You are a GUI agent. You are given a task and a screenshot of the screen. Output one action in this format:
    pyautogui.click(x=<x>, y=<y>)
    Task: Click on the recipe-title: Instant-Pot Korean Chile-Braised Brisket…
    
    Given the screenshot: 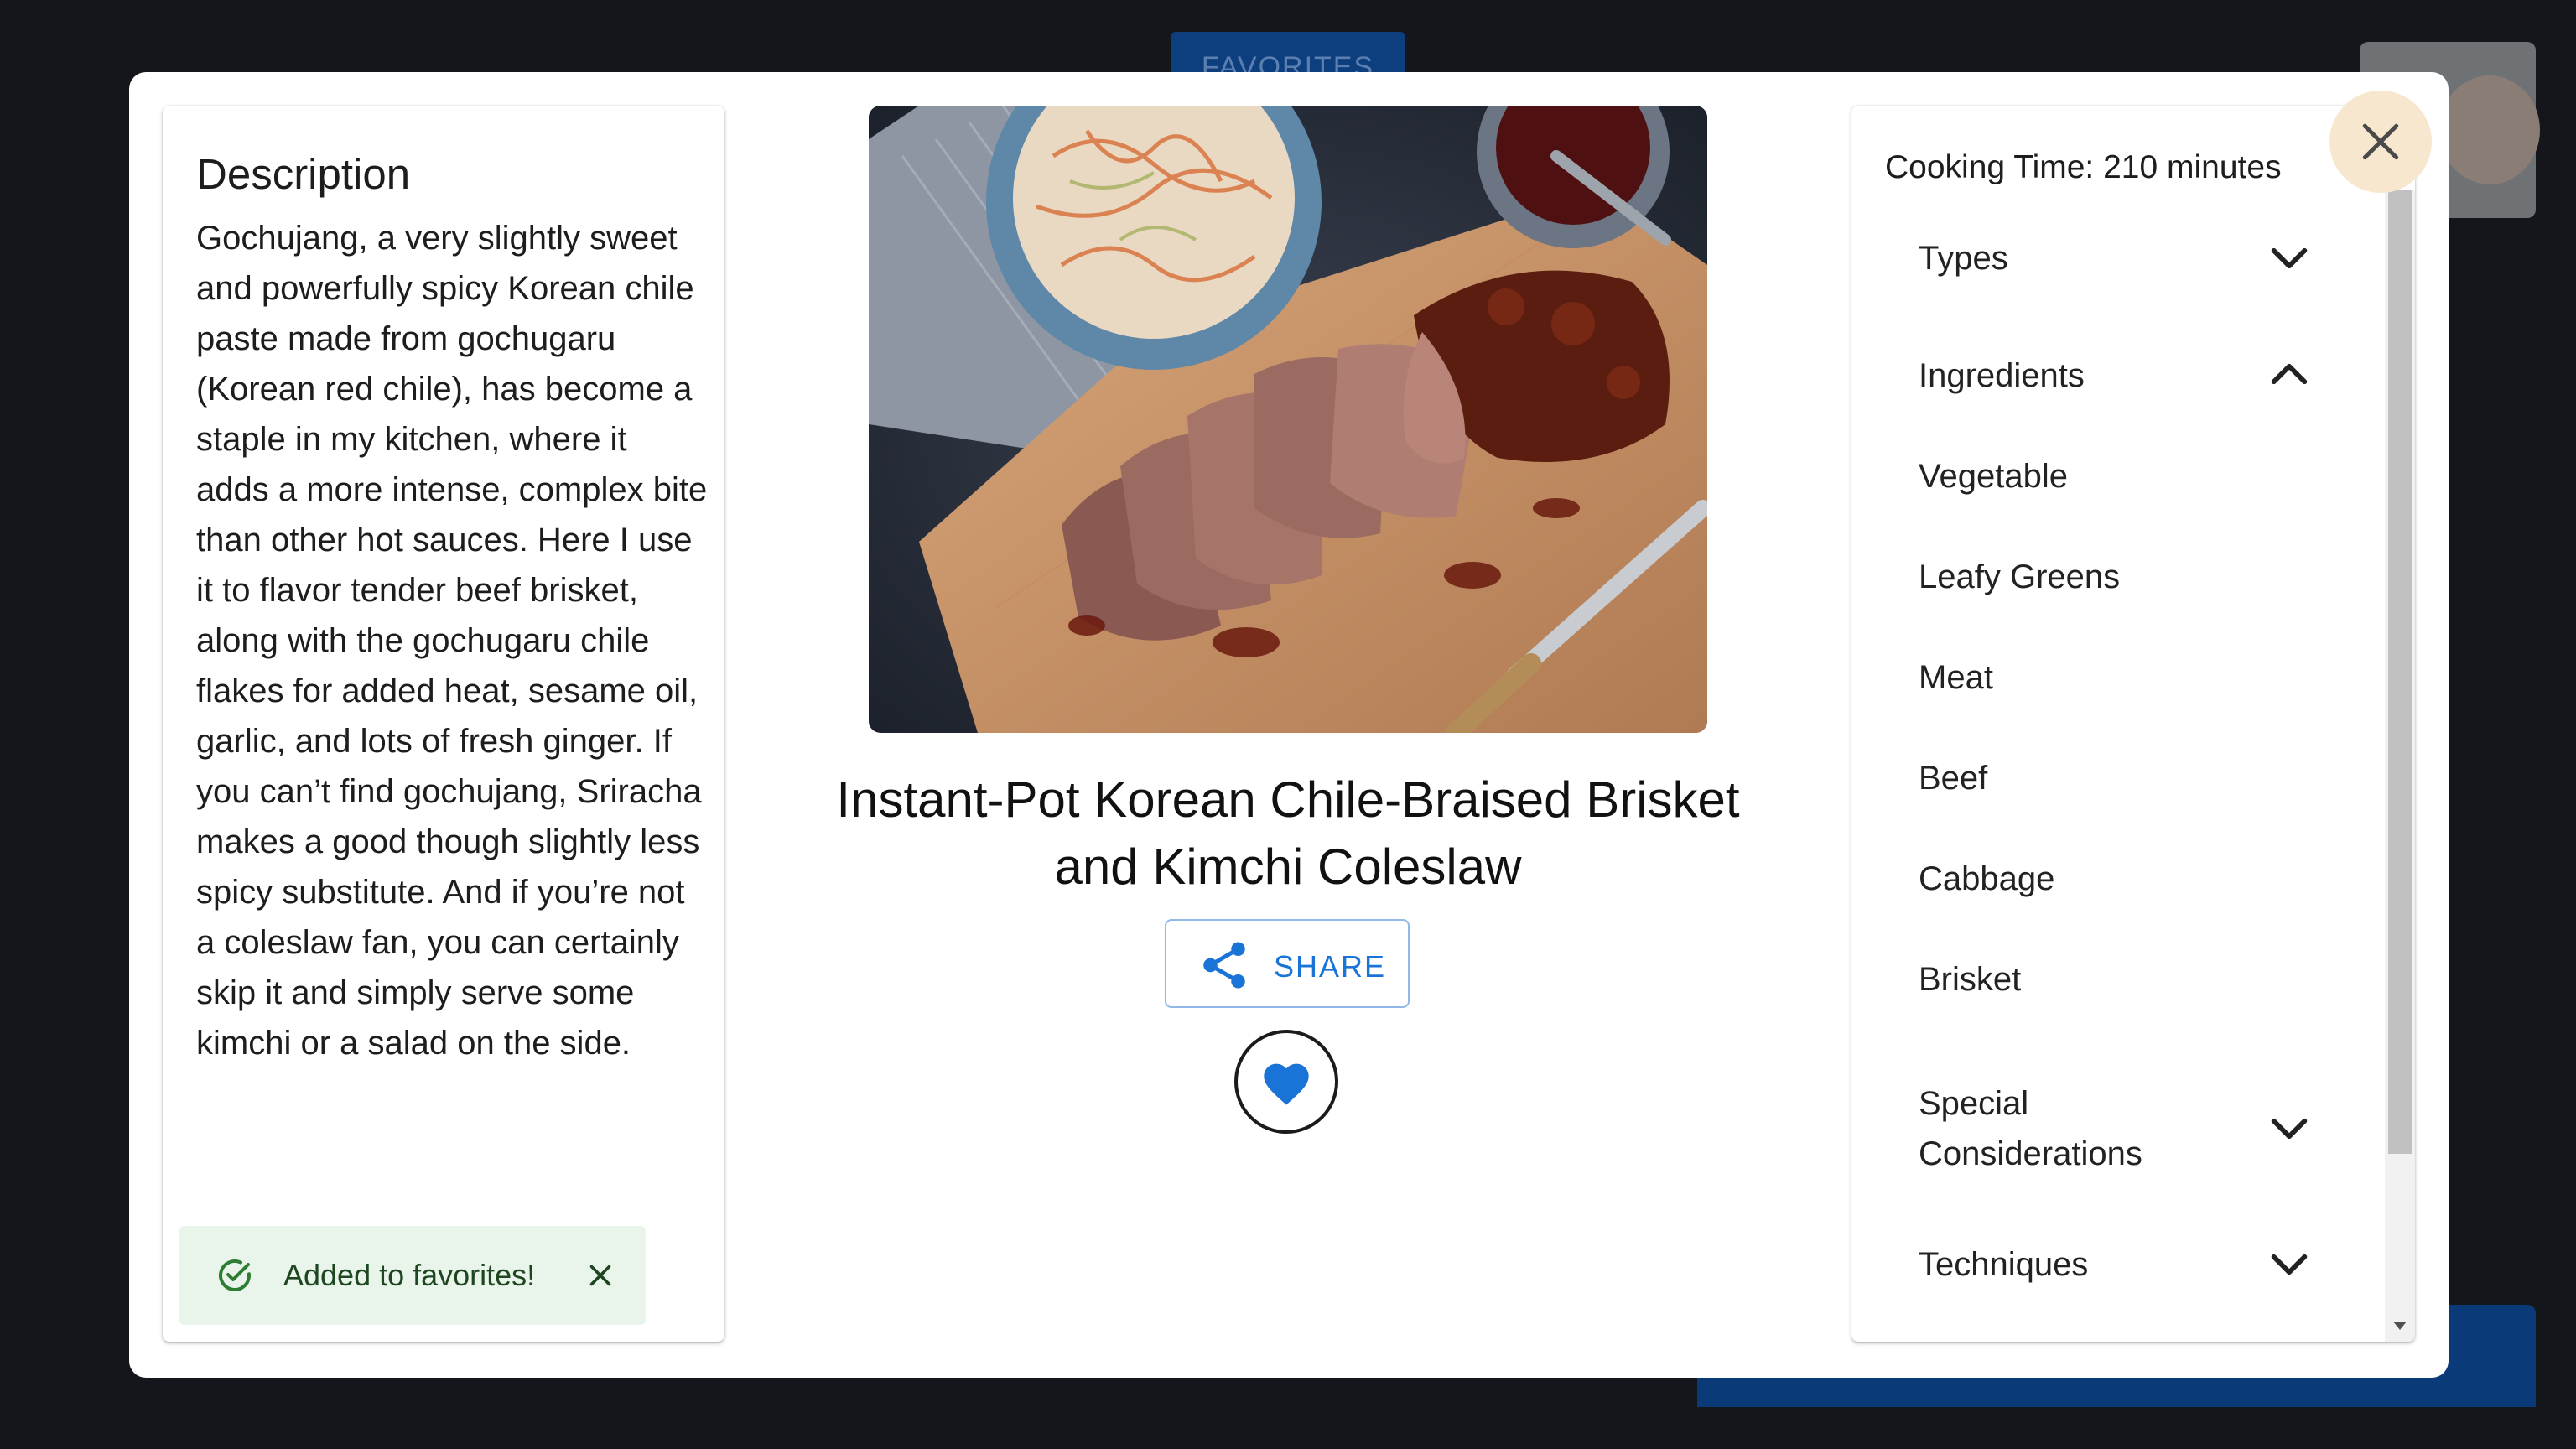 What is the action you would take?
    pyautogui.click(x=1288, y=833)
    